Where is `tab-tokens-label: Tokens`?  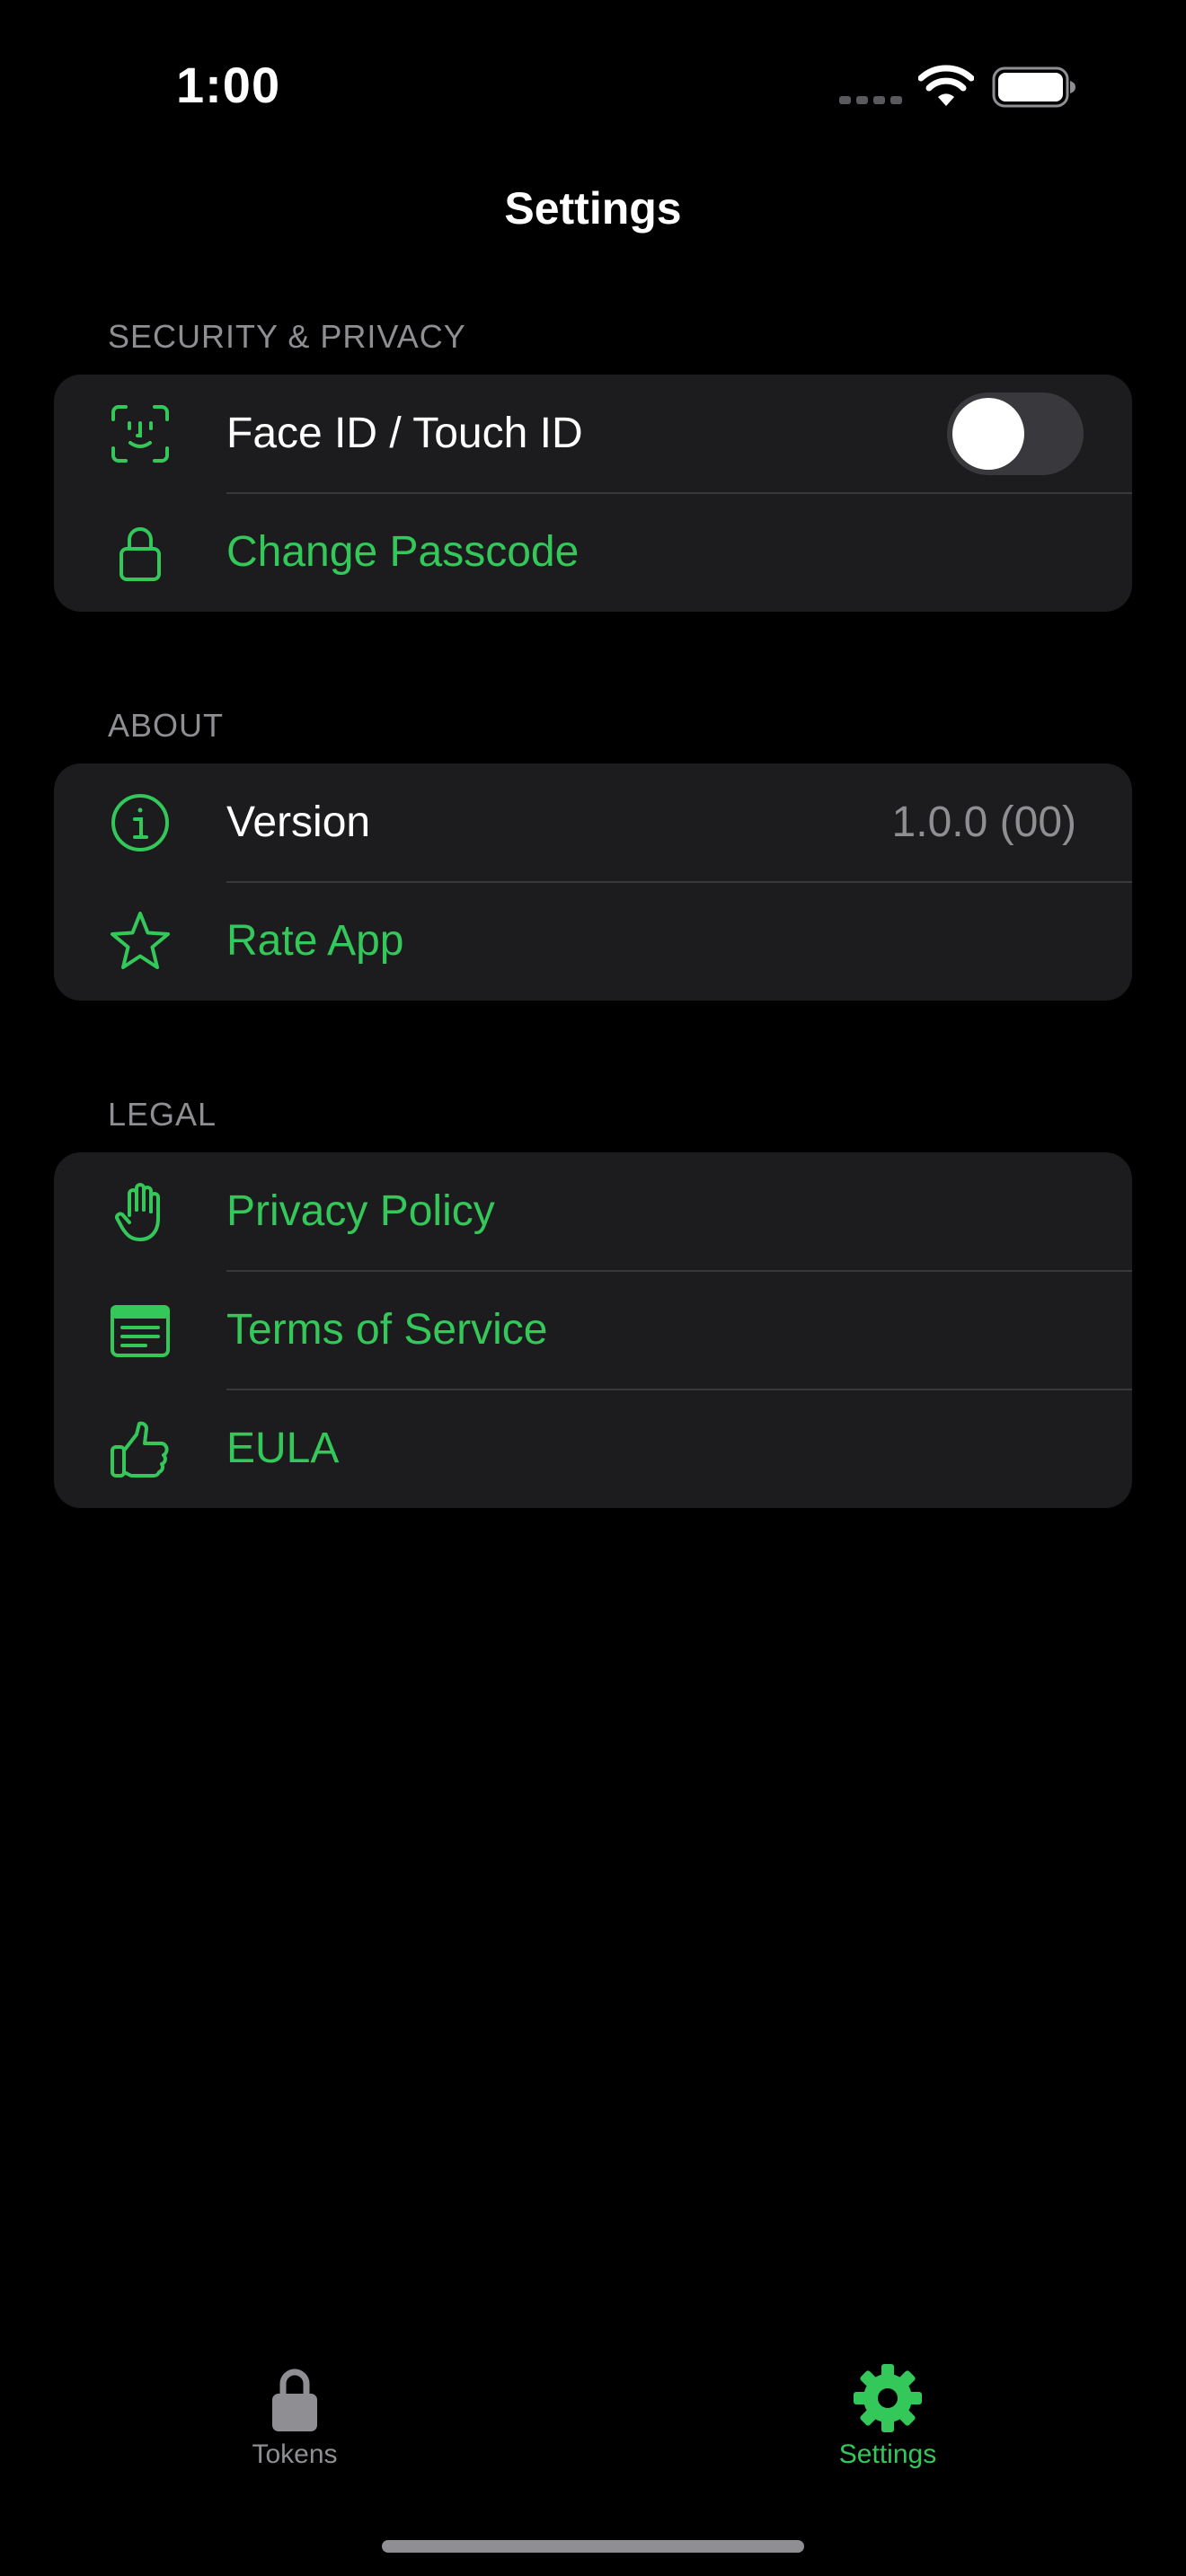 tab-tokens-label: Tokens is located at coordinates (295, 2454).